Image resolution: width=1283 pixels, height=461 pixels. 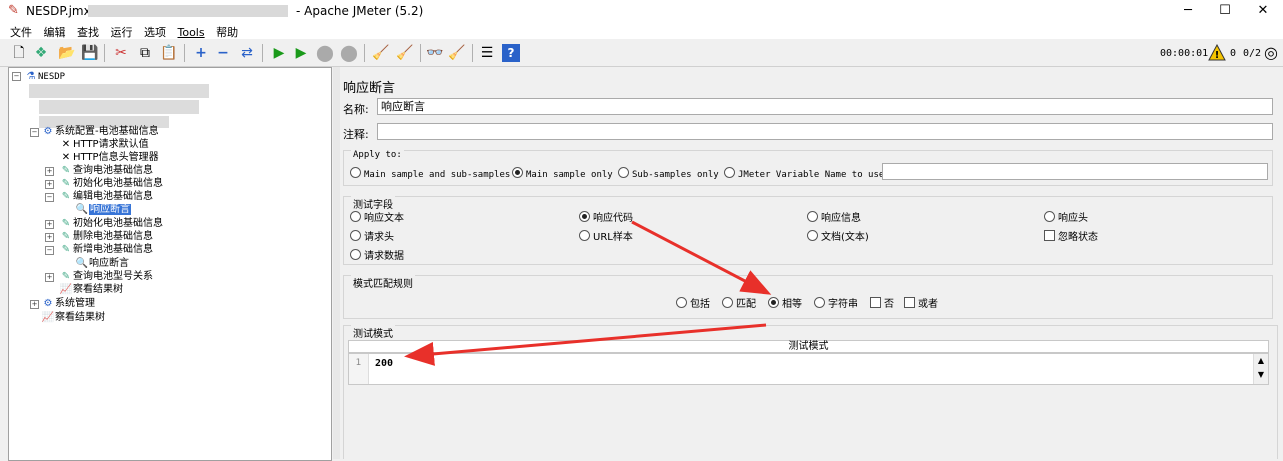 I want to click on menu-file: 文件, so click(x=21, y=32).